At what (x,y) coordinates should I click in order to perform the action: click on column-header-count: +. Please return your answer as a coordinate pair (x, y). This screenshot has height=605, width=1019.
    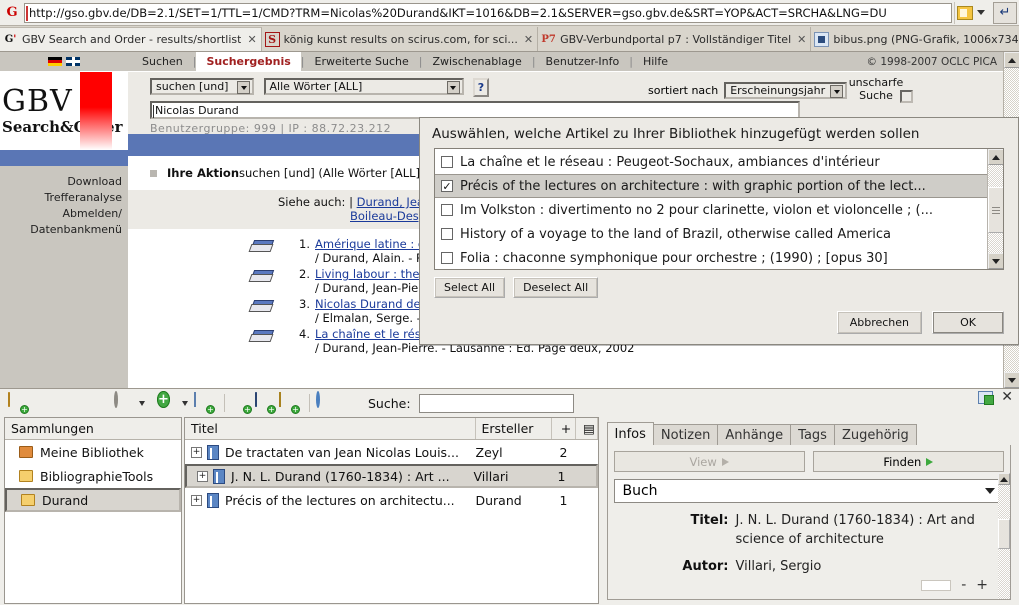
    Looking at the image, I should click on (564, 428).